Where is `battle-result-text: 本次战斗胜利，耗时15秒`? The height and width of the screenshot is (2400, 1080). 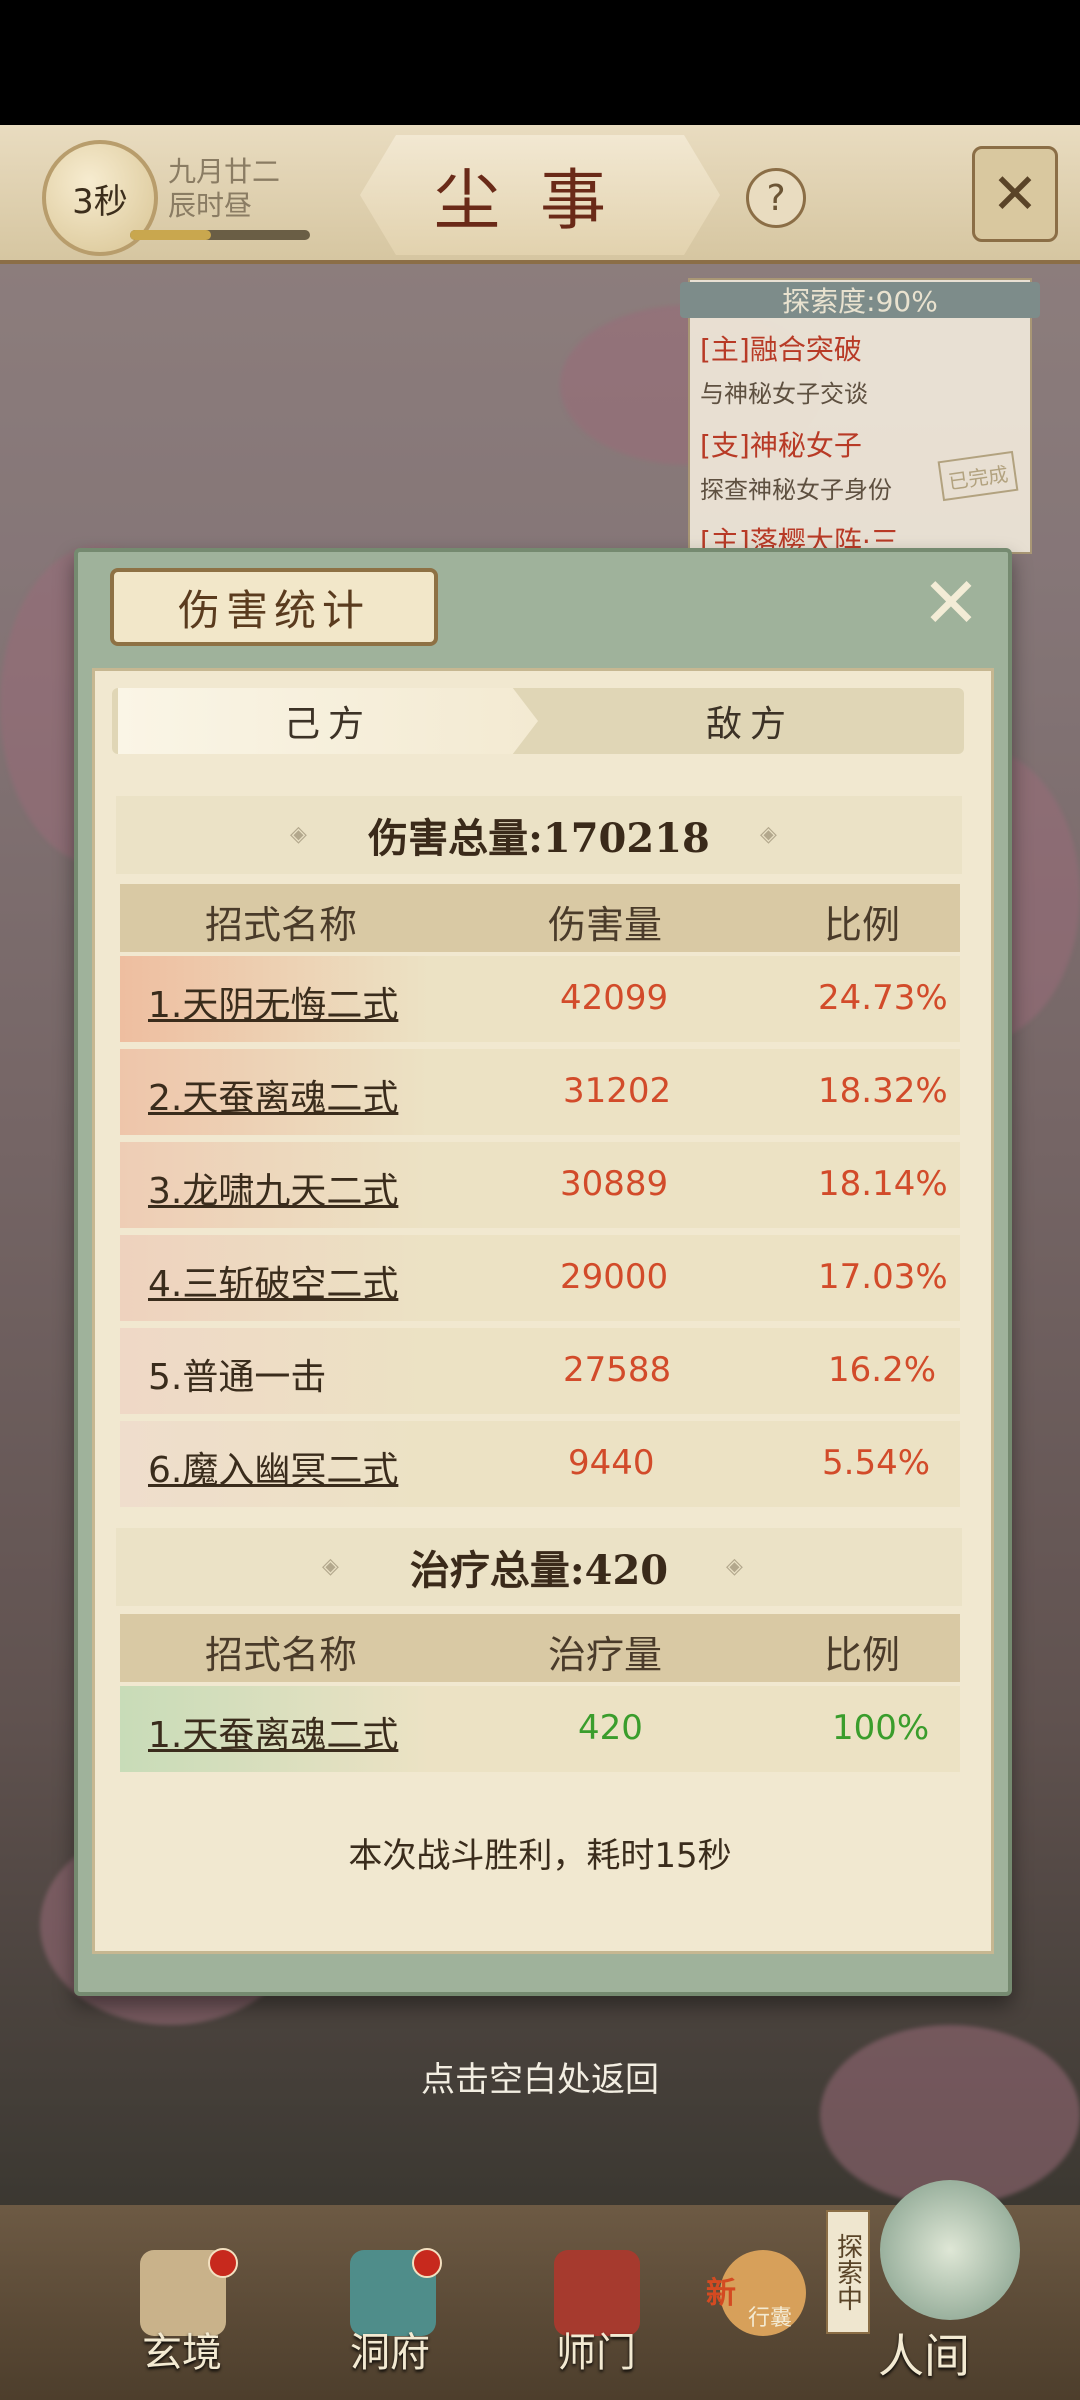 battle-result-text: 本次战斗胜利，耗时15秒 is located at coordinates (540, 1856).